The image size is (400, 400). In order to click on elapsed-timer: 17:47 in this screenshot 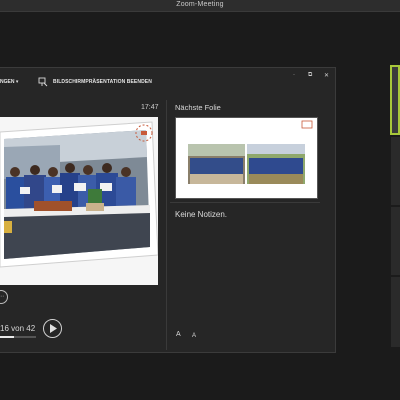, I will do `click(150, 107)`.